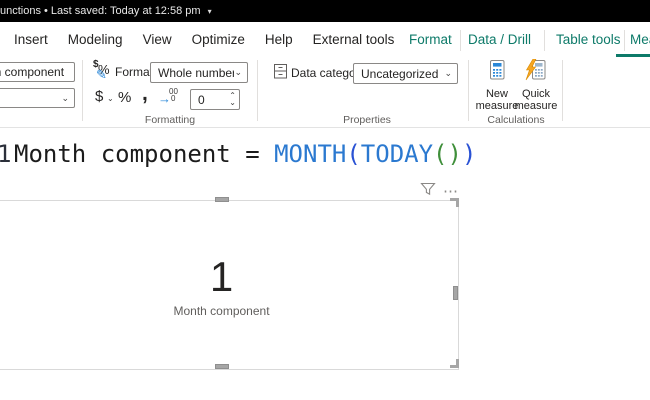 This screenshot has width=650, height=400. I want to click on tab-view: View, so click(157, 39).